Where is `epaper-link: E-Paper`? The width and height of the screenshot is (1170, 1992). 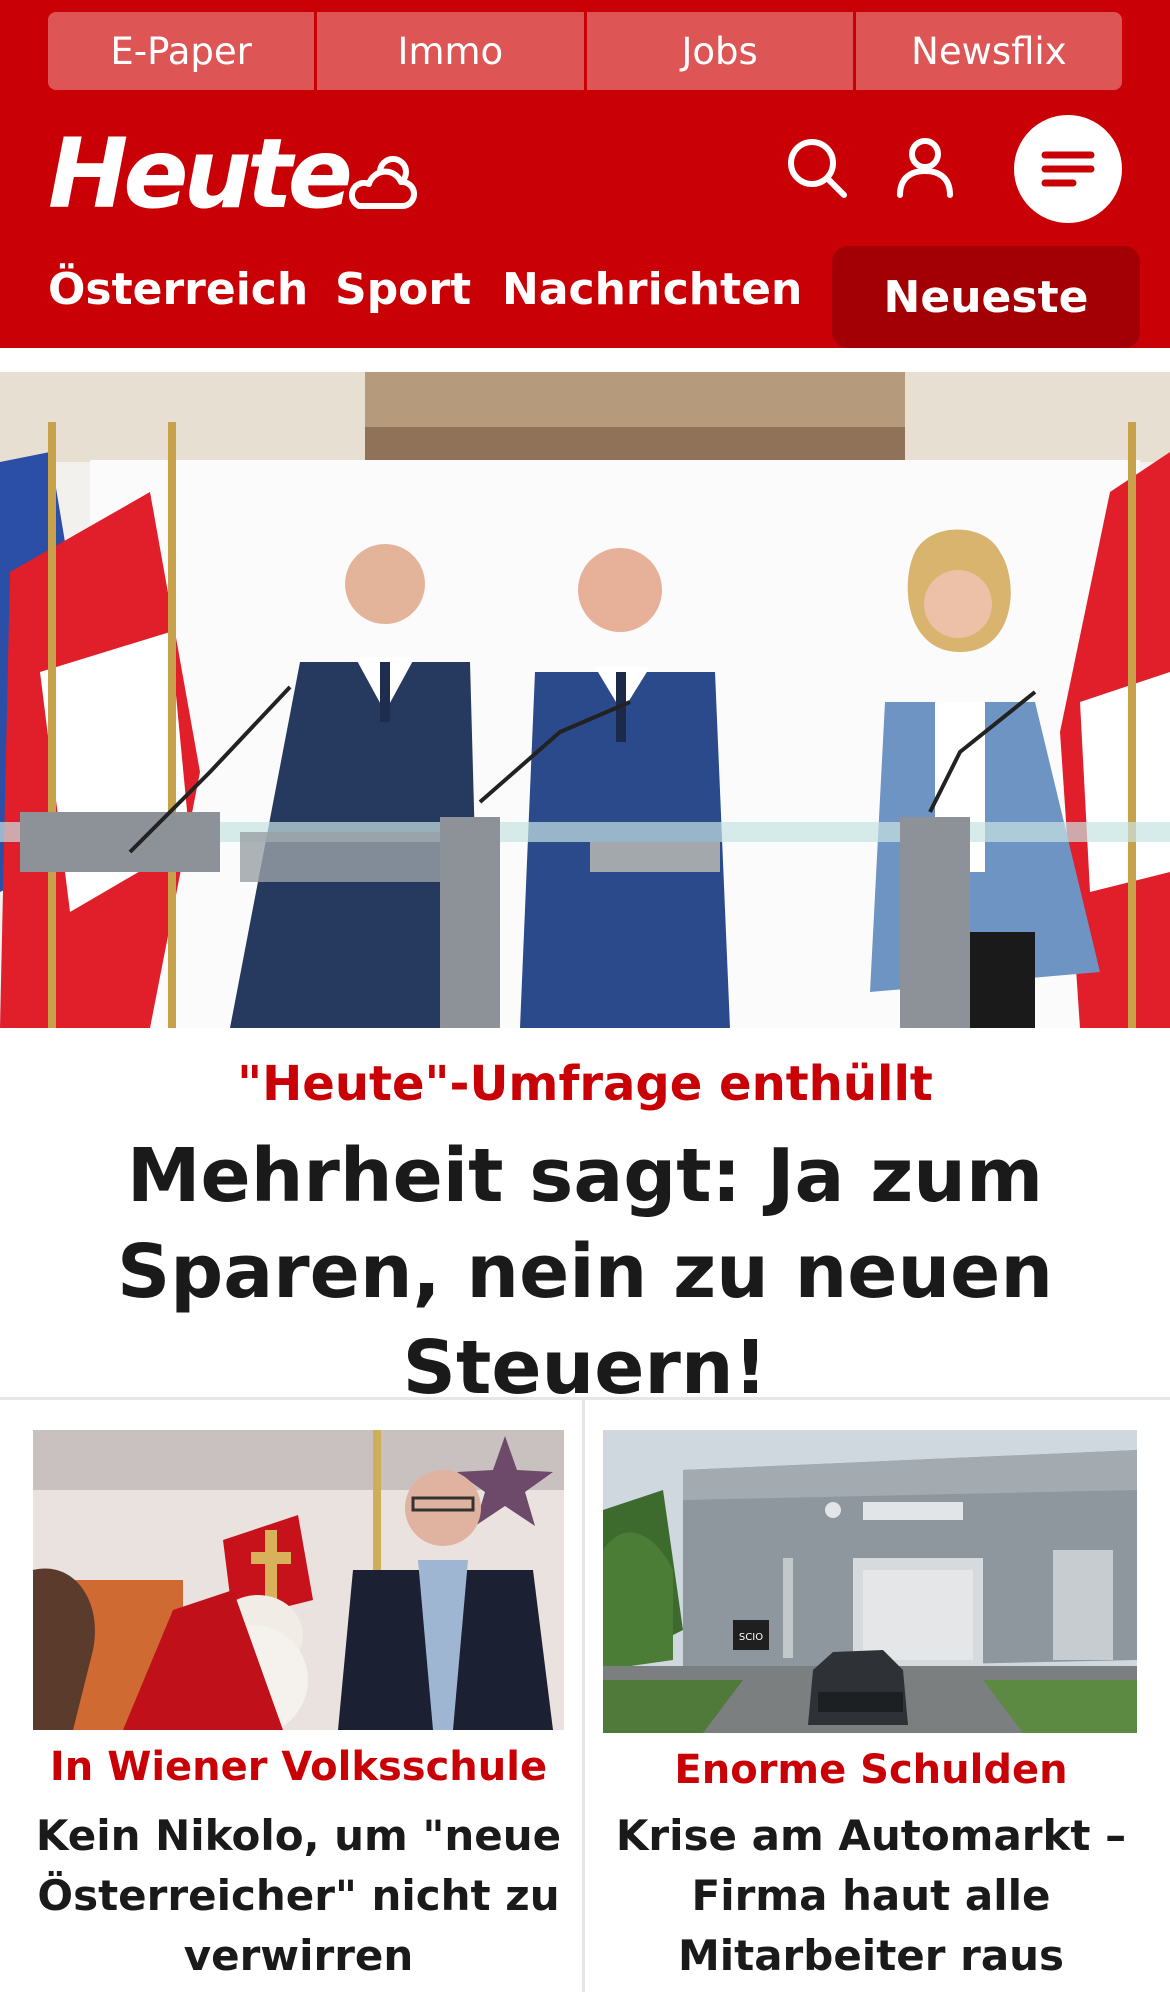 epaper-link: E-Paper is located at coordinates (181, 51).